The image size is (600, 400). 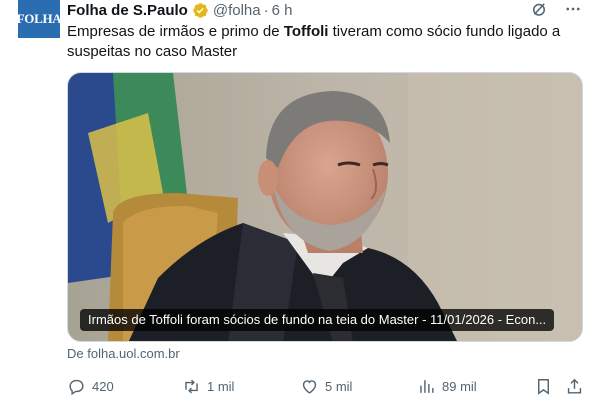 I want to click on bookmark-button, so click(x=543, y=386).